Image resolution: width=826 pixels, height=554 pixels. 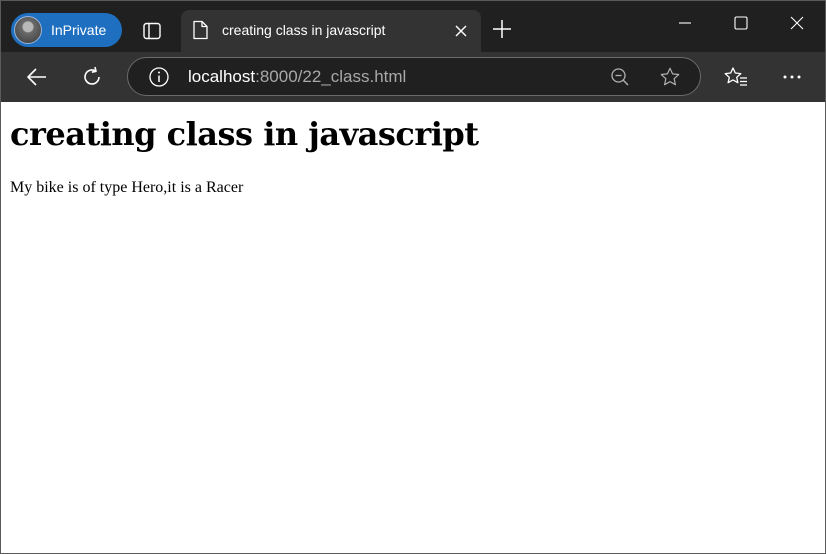 I want to click on favorites-button, so click(x=736, y=77).